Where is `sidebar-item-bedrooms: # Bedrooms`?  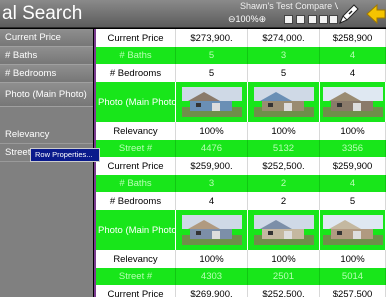 sidebar-item-bedrooms: # Bedrooms is located at coordinates (46, 74).